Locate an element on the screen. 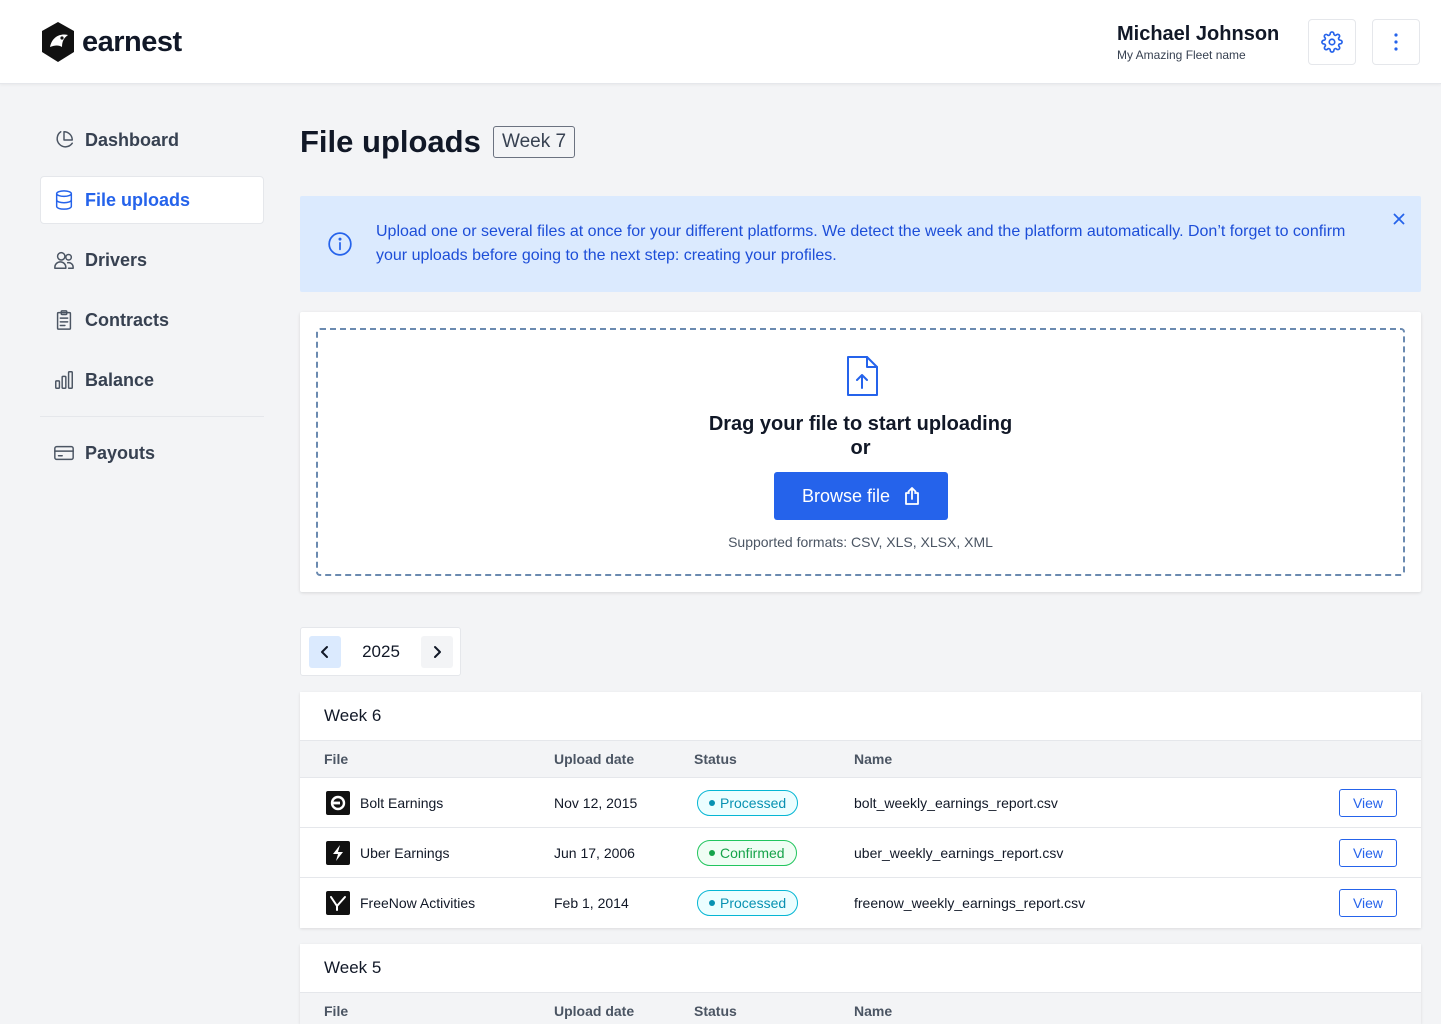  more-menu-button is located at coordinates (1396, 42).